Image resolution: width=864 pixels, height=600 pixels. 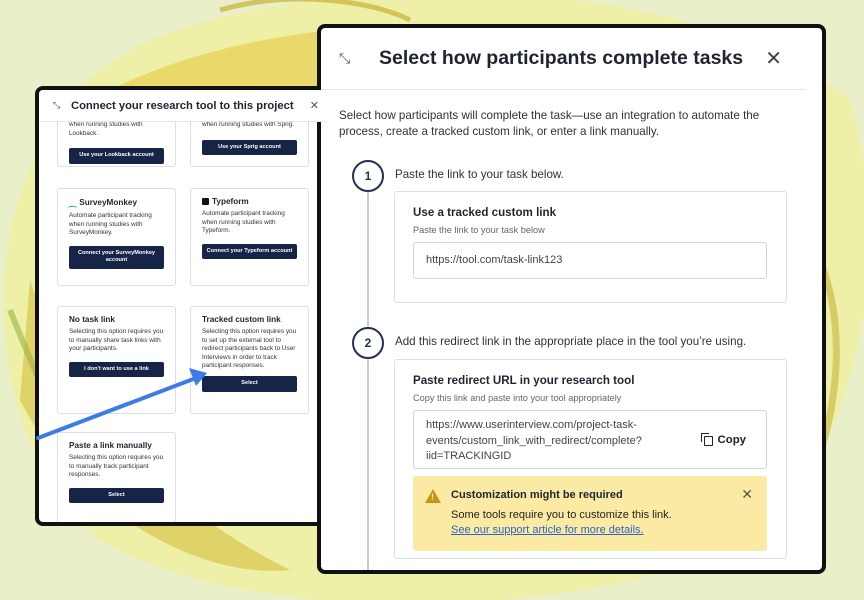 I want to click on step-timeline, so click(x=368, y=377).